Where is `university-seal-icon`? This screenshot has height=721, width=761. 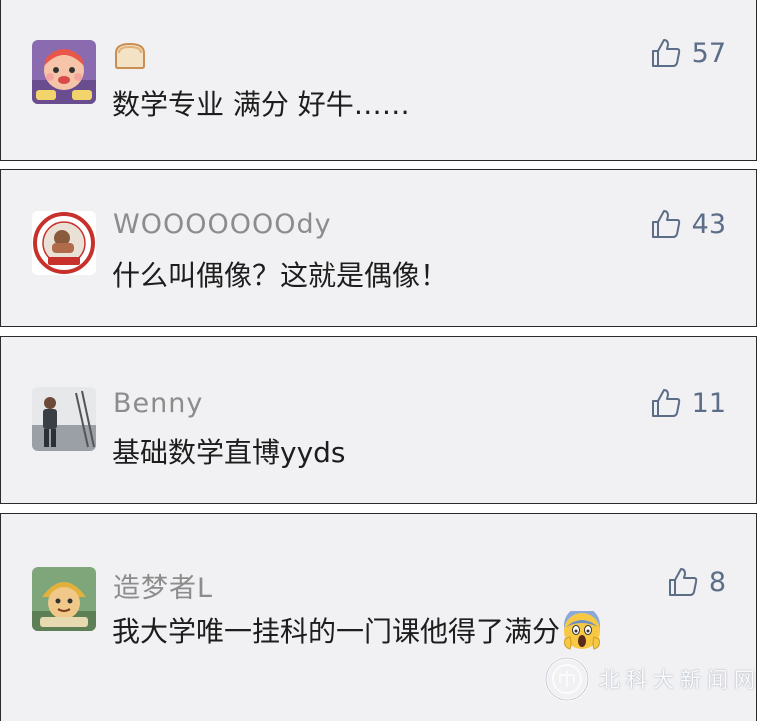
university-seal-icon is located at coordinates (567, 679).